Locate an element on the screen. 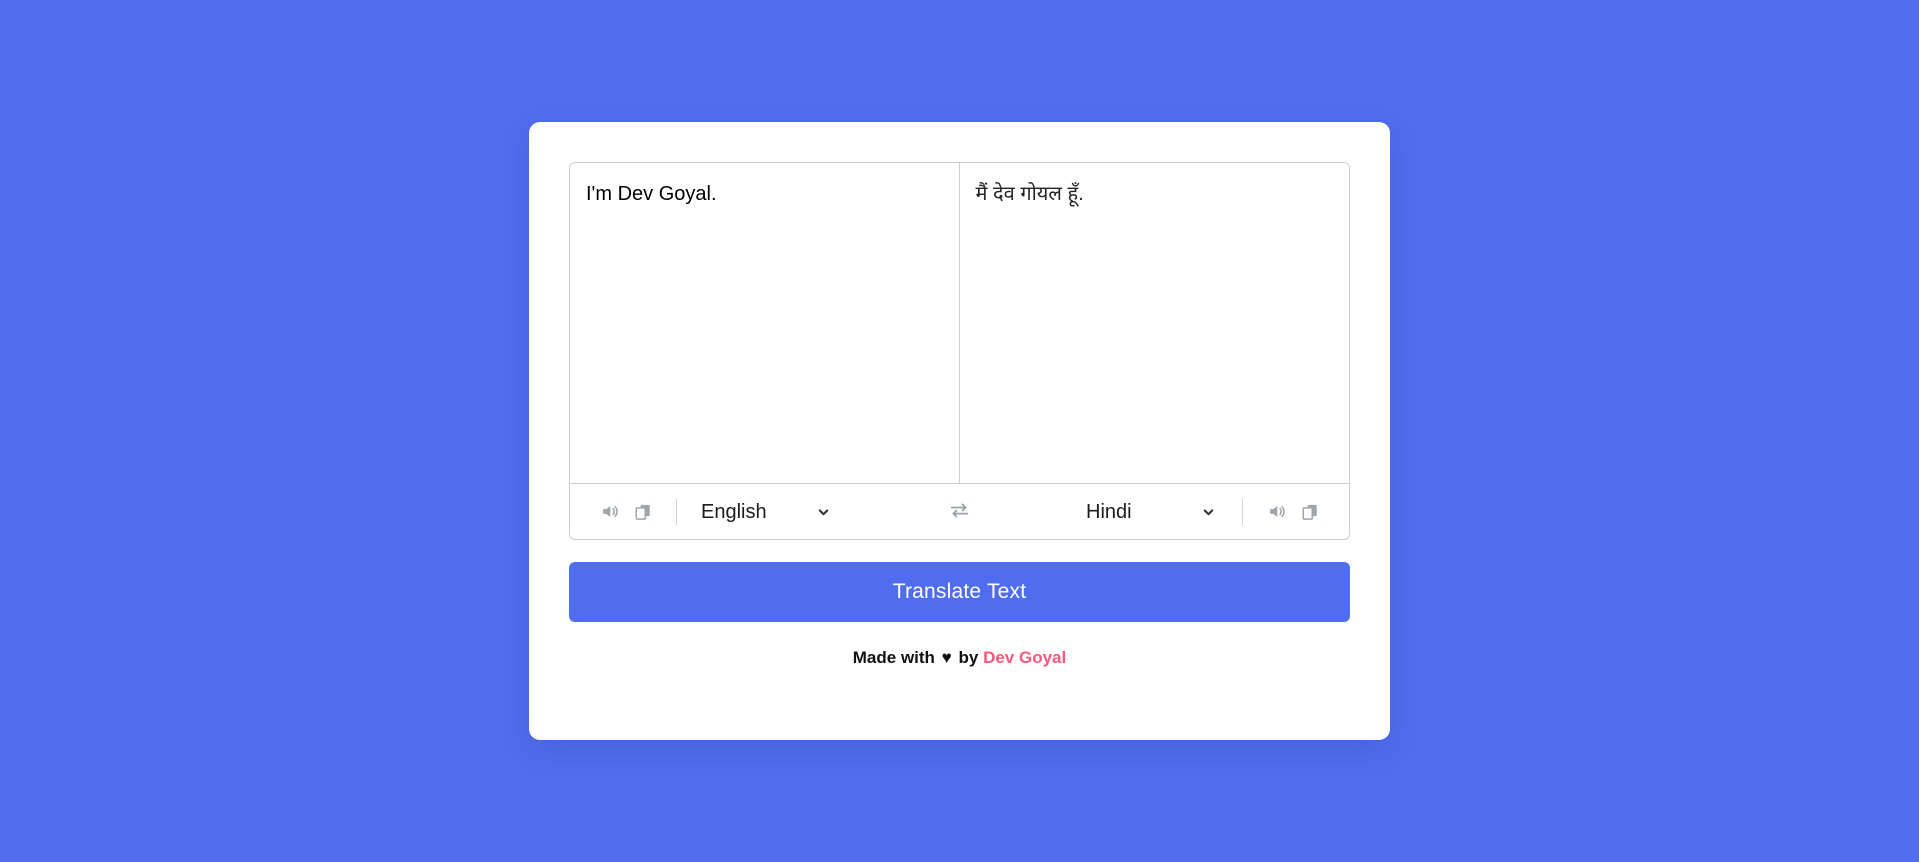 The width and height of the screenshot is (1919, 862). target-divider is located at coordinates (1242, 511).